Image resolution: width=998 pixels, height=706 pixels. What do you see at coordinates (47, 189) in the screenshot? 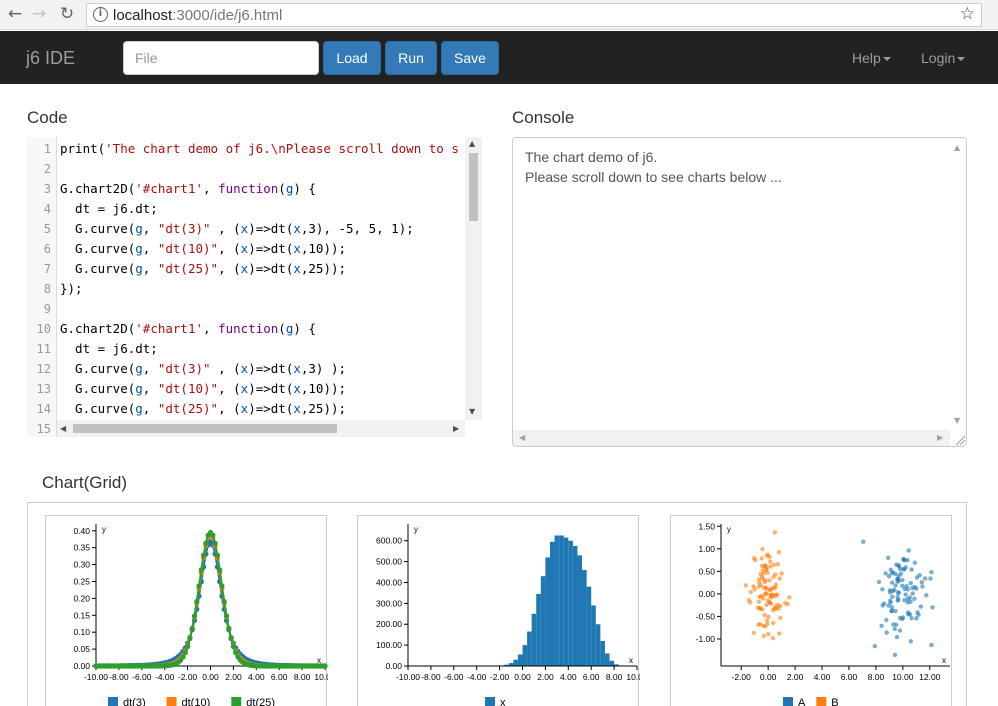
I see `line-number: 3` at bounding box center [47, 189].